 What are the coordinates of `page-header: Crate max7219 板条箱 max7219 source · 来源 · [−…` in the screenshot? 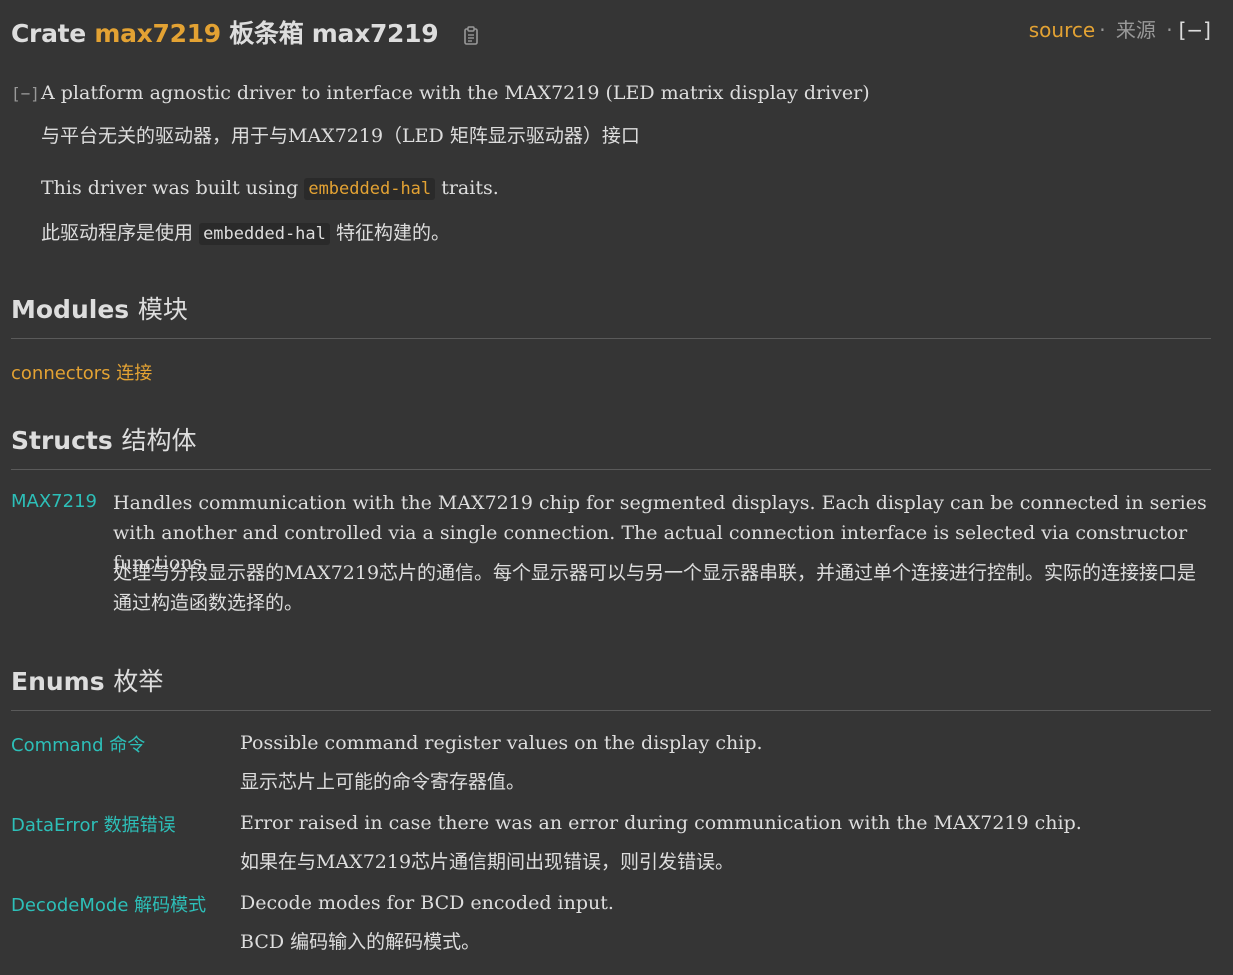 It's located at (611, 32).